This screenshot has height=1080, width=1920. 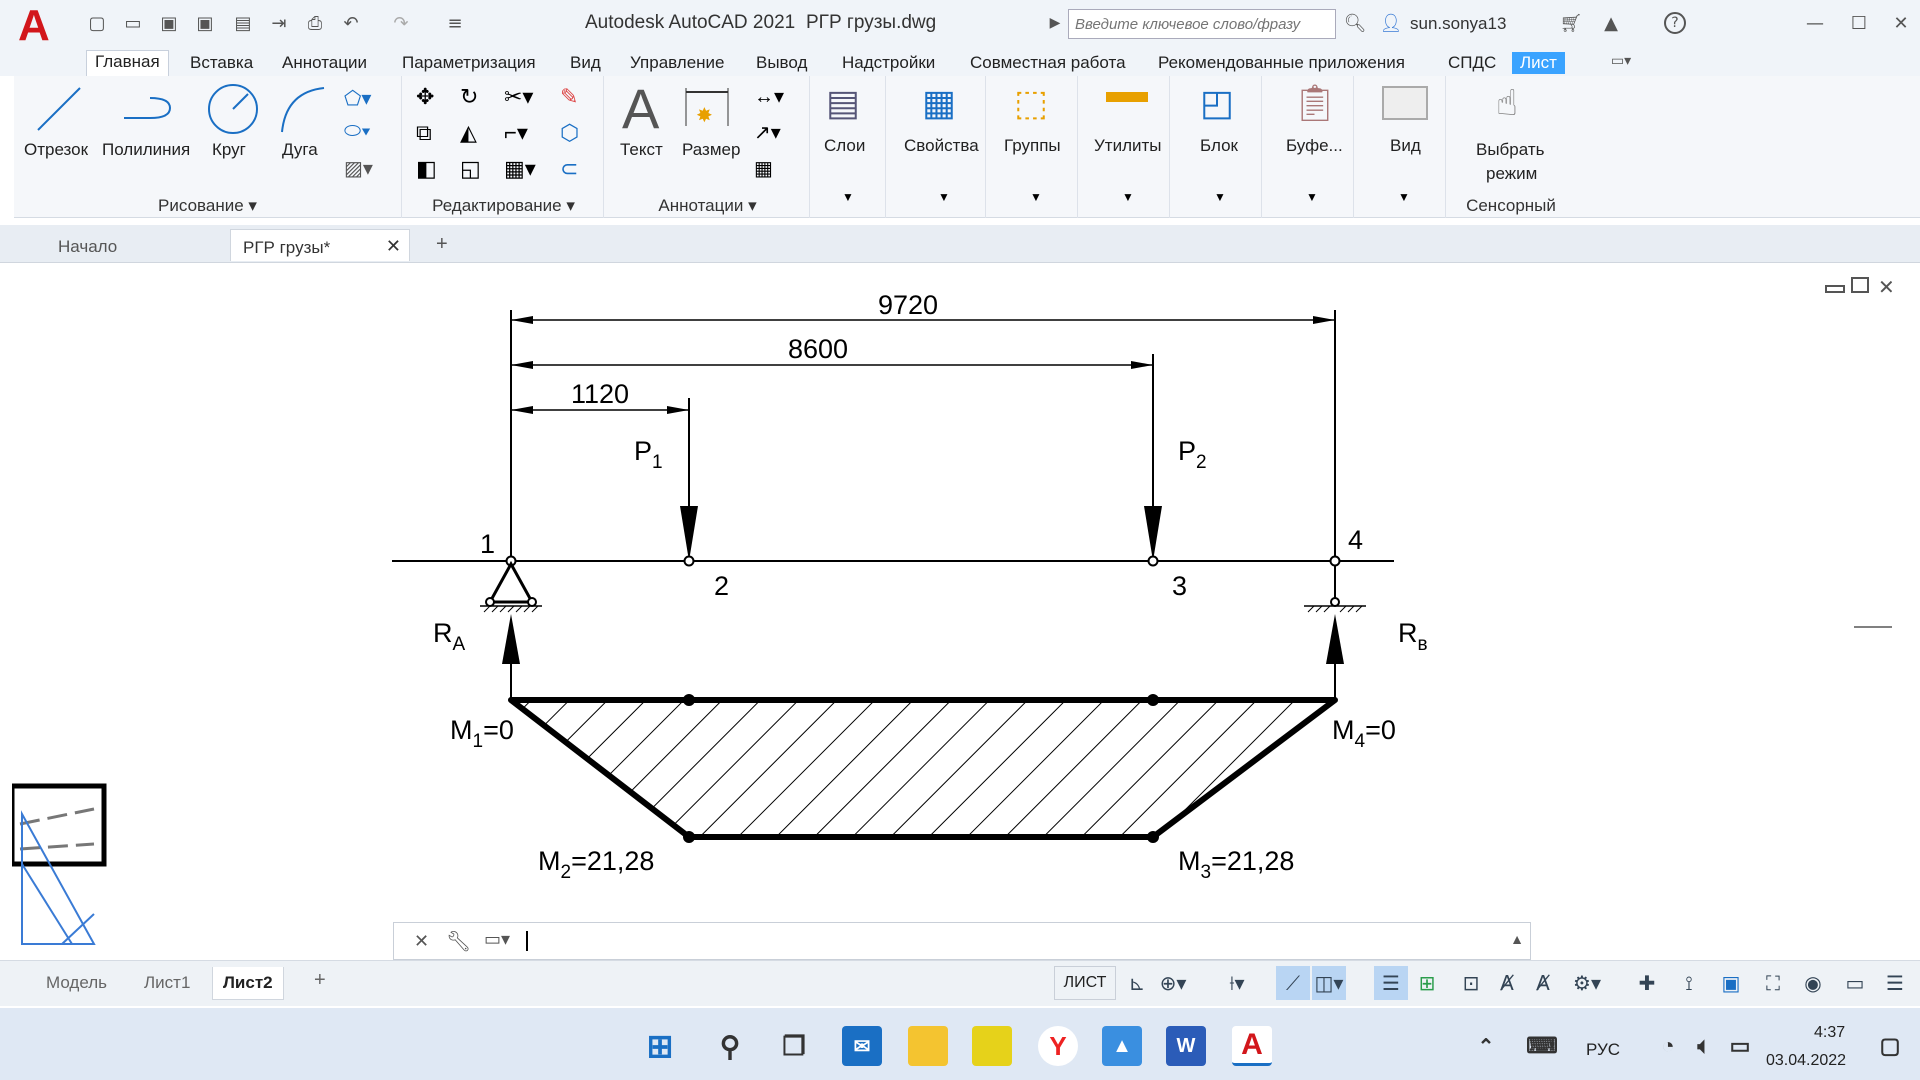 What do you see at coordinates (469, 97) in the screenshot?
I see `rotate-icon: ↻` at bounding box center [469, 97].